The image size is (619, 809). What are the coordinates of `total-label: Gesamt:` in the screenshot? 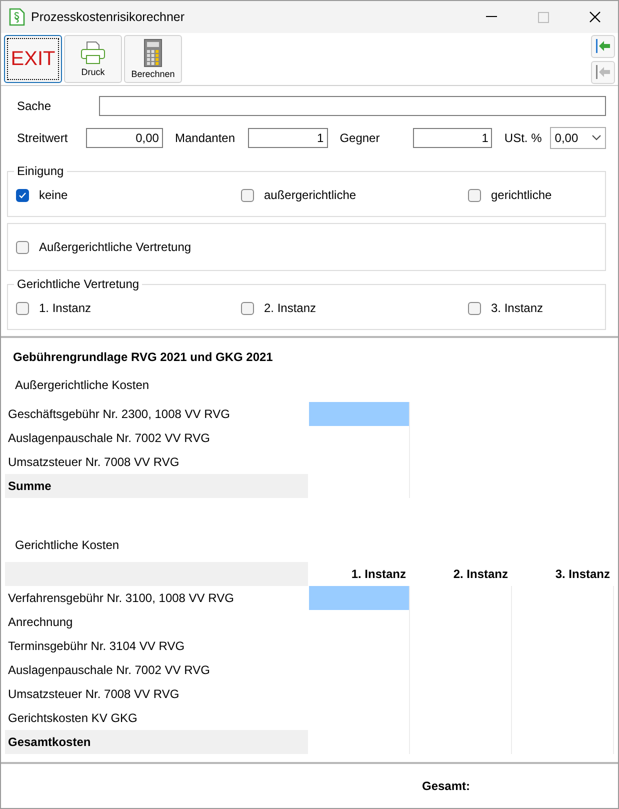 It's located at (446, 786).